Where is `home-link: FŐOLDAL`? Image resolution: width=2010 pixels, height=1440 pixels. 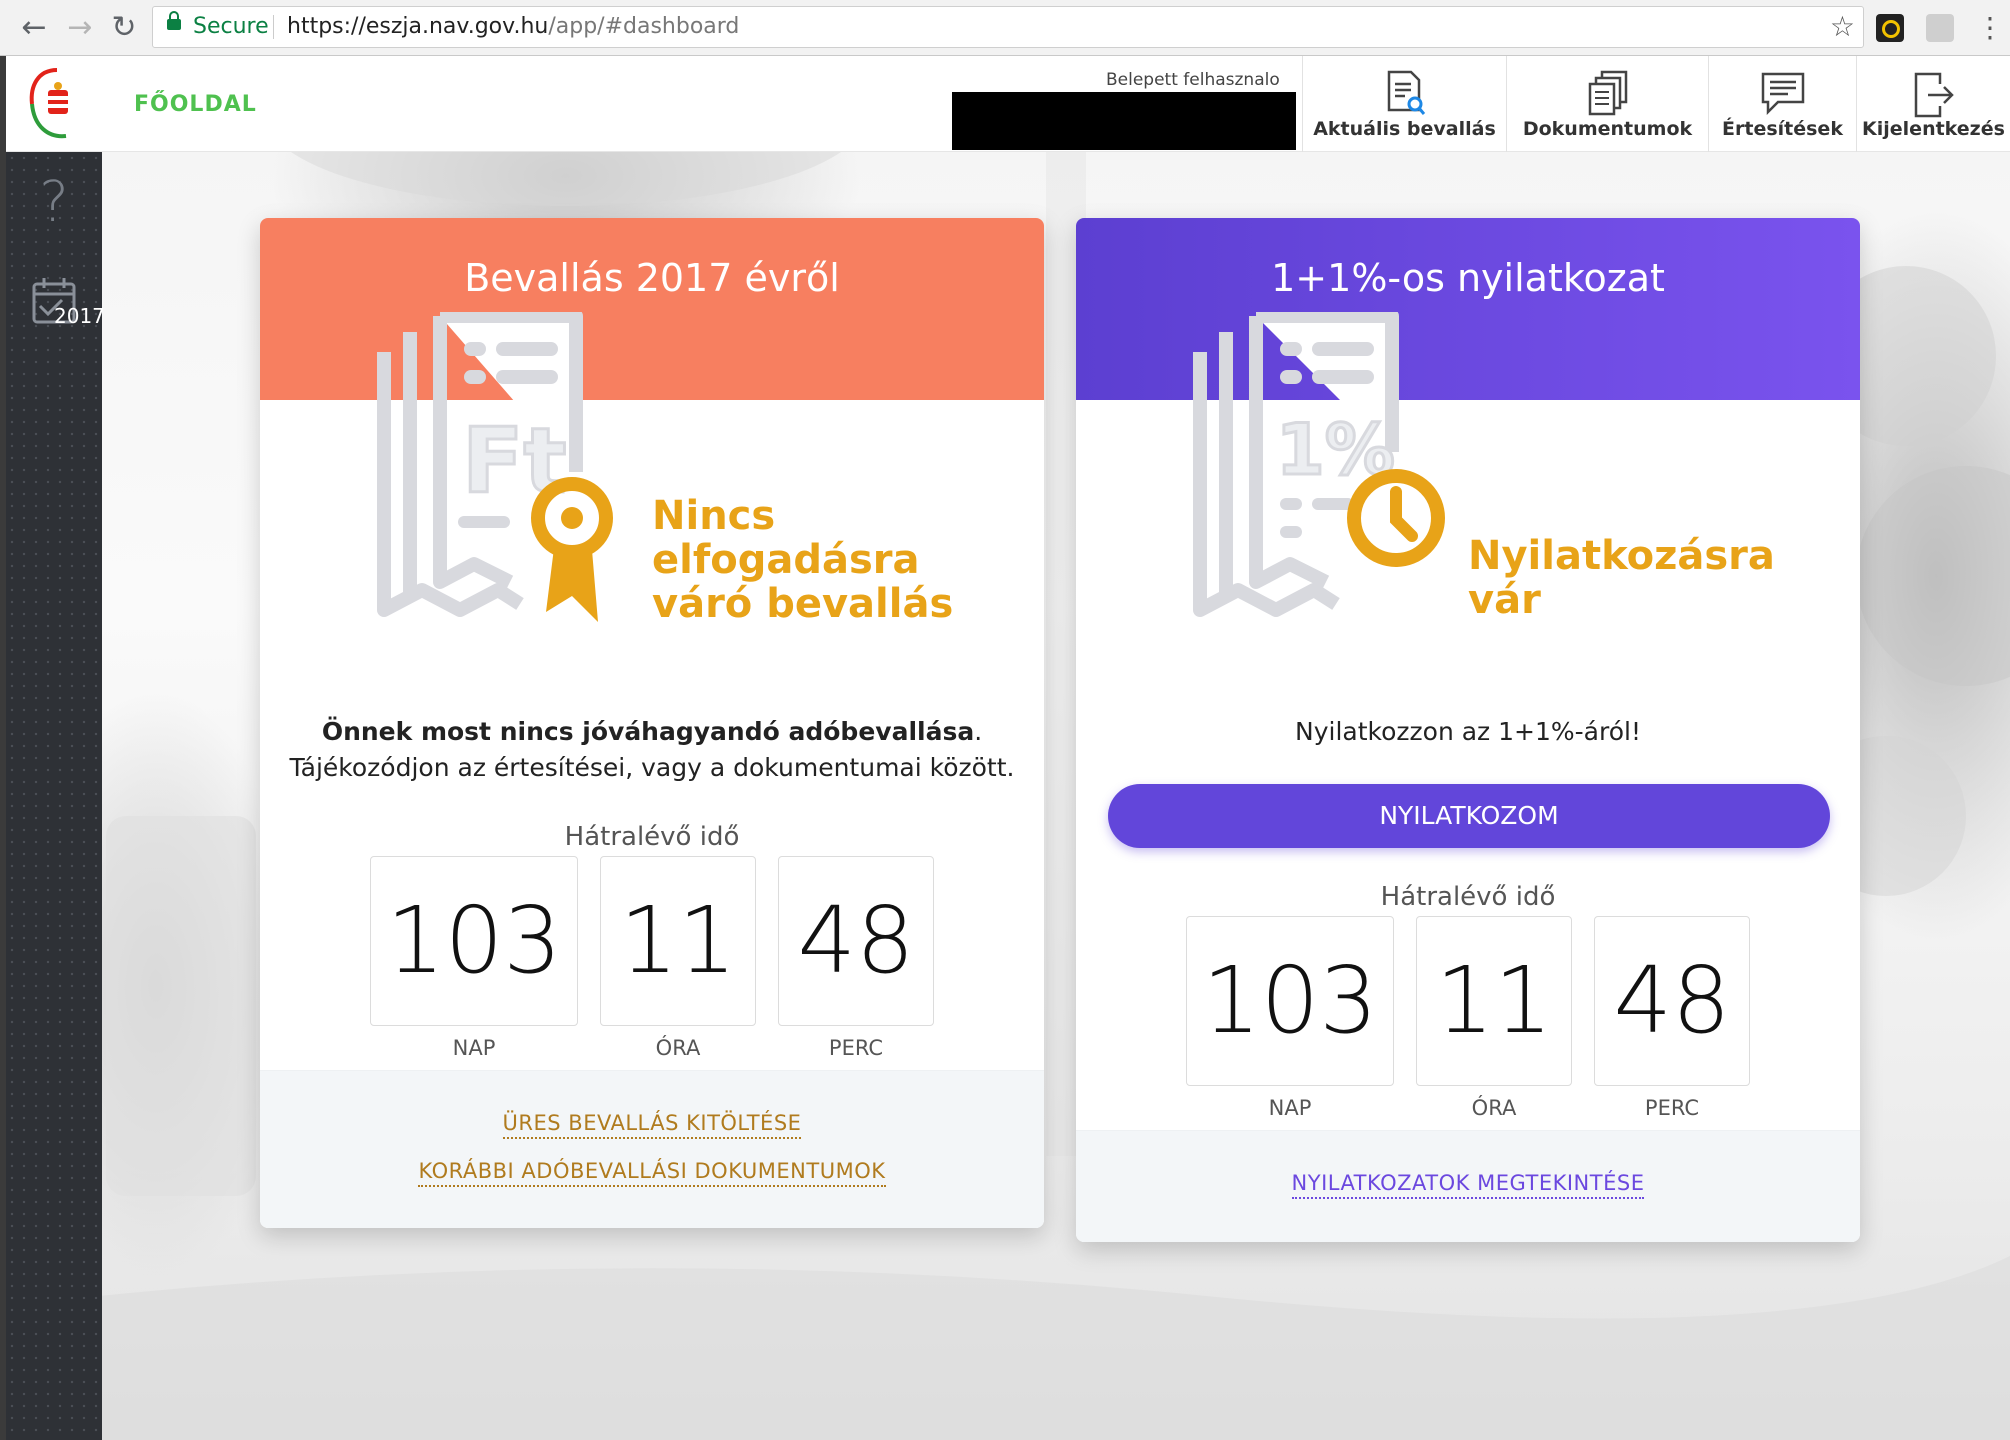
home-link: FŐOLDAL is located at coordinates (195, 104).